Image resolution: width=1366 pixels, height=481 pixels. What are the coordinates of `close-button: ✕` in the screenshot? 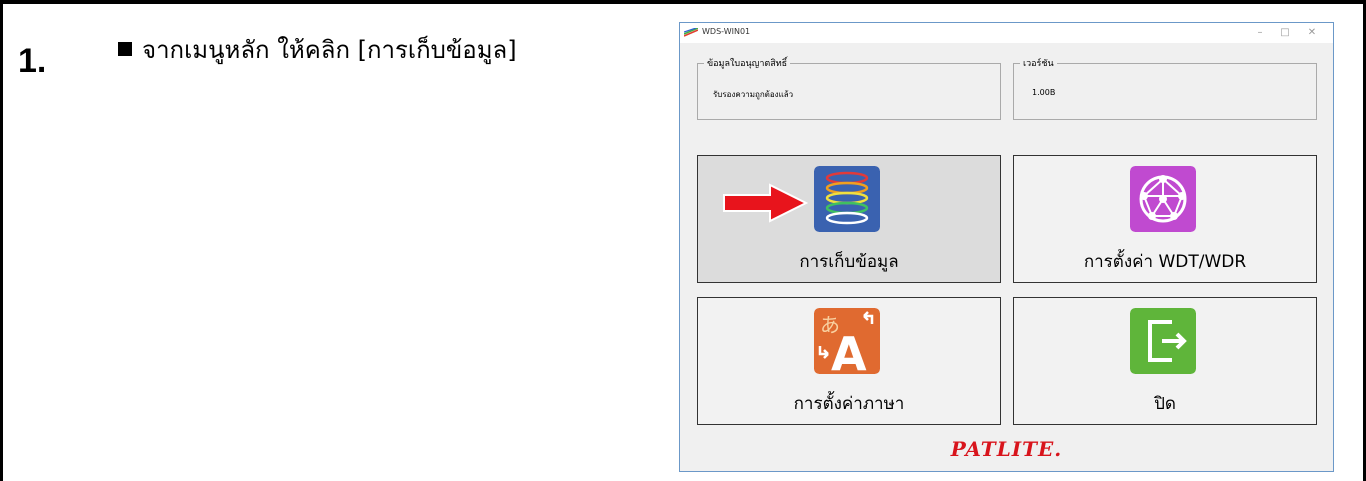 It's located at (1312, 33).